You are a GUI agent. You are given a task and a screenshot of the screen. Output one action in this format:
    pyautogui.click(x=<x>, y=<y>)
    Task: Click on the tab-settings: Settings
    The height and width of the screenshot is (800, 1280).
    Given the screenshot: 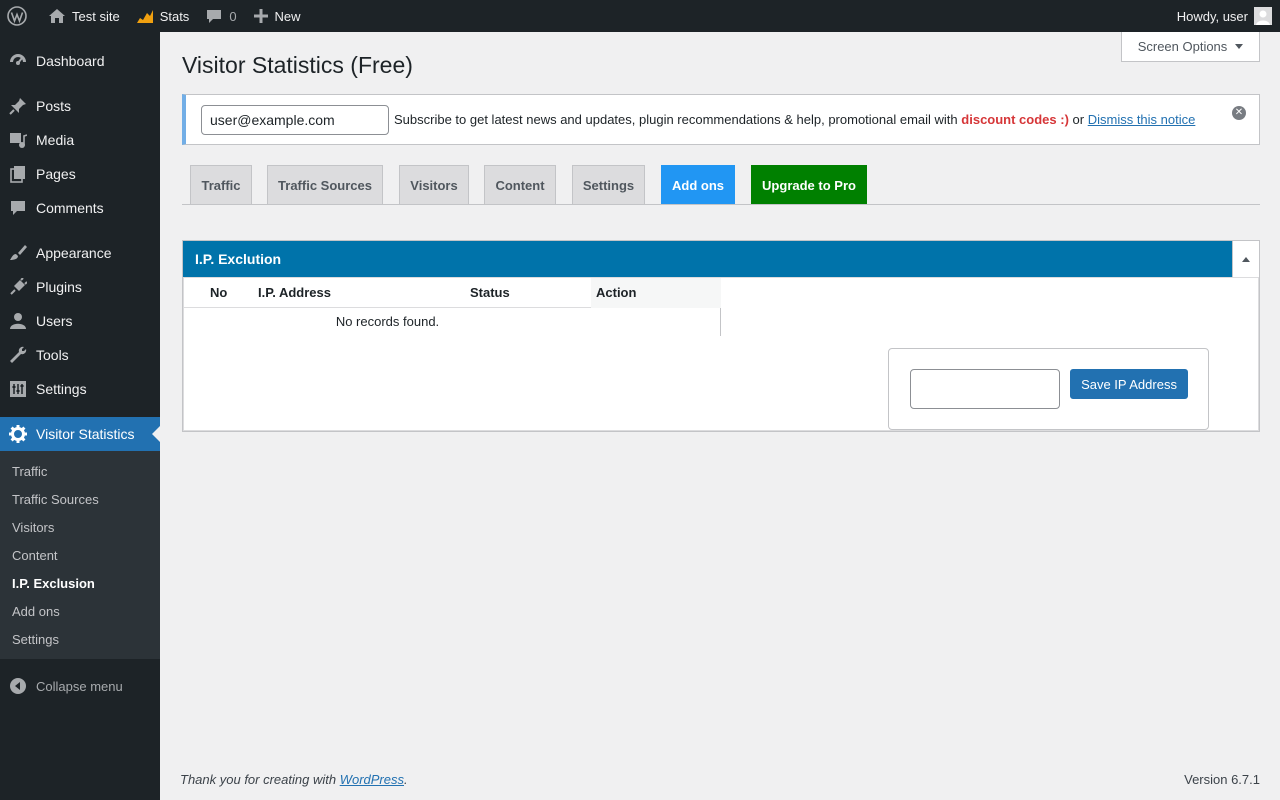 What is the action you would take?
    pyautogui.click(x=608, y=184)
    